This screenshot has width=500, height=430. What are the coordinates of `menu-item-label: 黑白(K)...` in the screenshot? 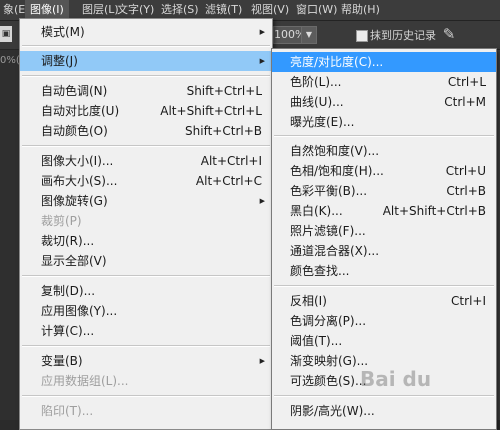 It's located at (316, 211).